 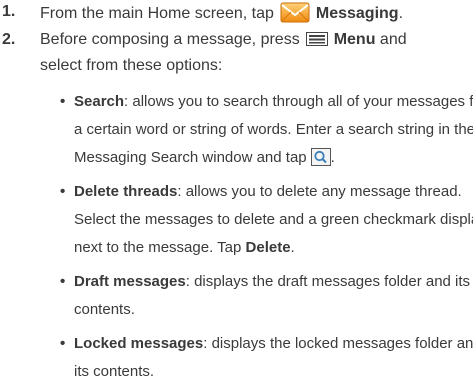 I want to click on option-line: contents., so click(x=104, y=309).